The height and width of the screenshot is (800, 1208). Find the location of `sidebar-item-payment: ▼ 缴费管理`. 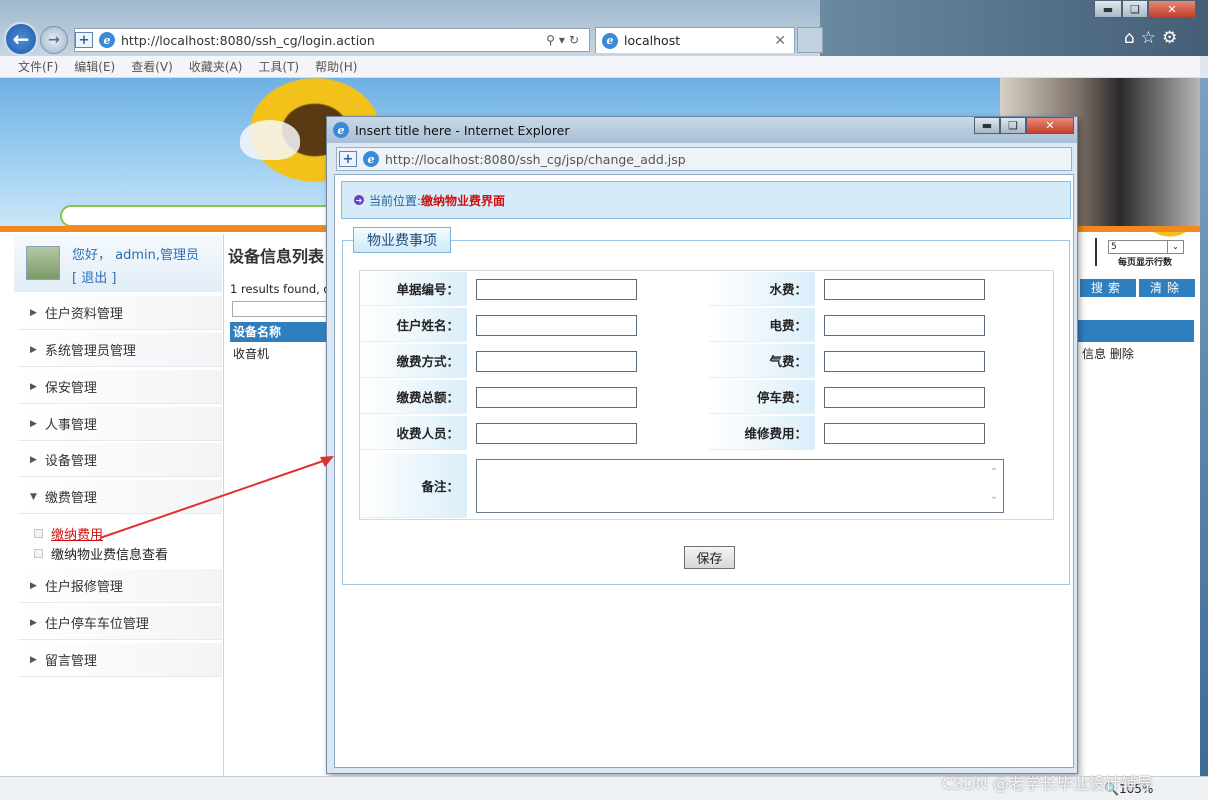

sidebar-item-payment: ▼ 缴费管理 is located at coordinates (120, 497).